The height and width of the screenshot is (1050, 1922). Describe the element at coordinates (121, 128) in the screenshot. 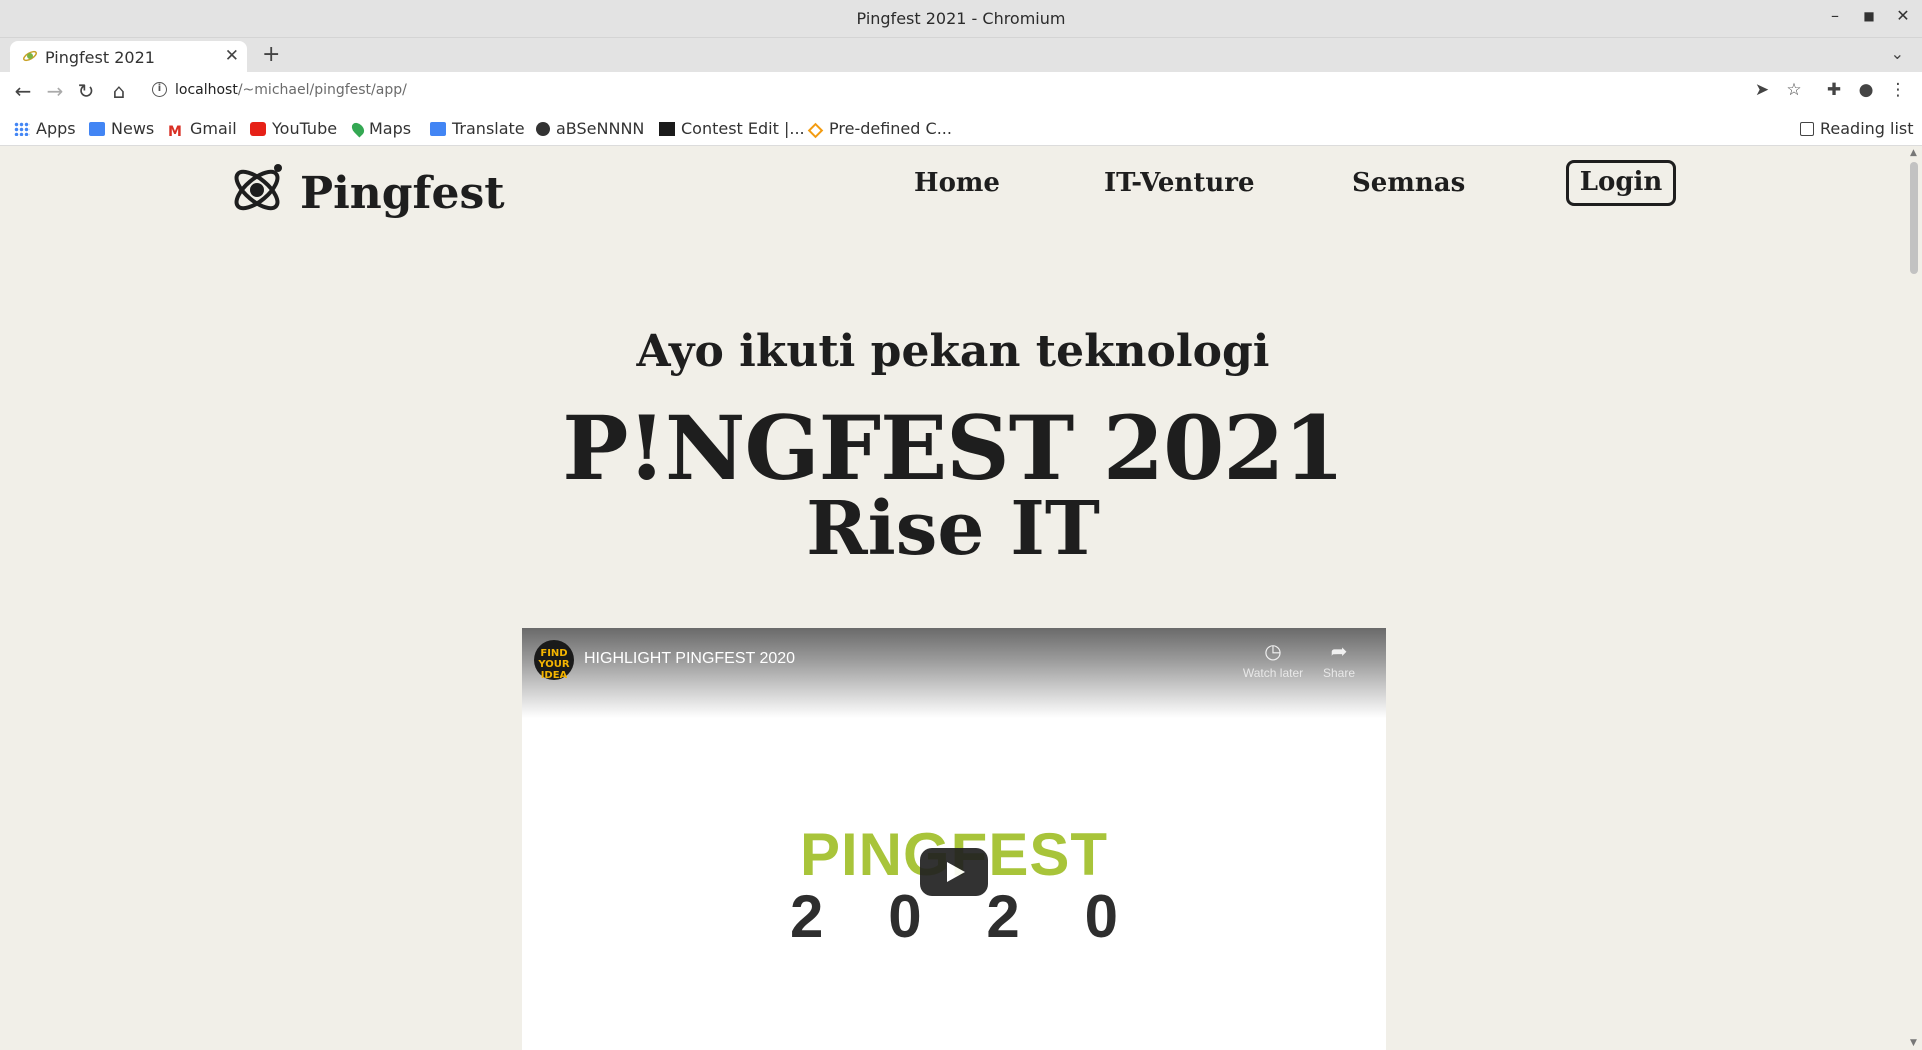

I see `bookmark-news: News` at that location.